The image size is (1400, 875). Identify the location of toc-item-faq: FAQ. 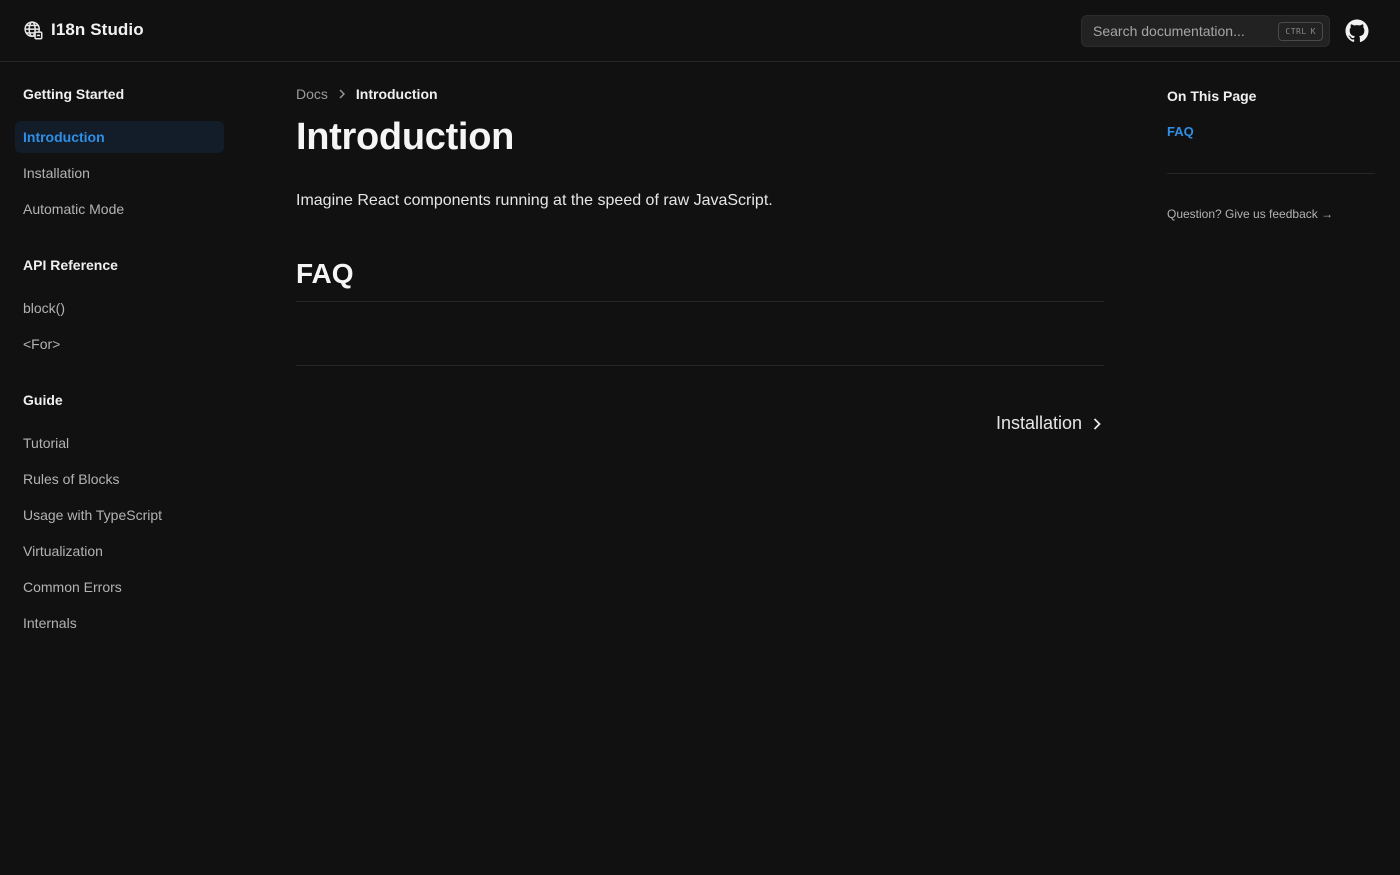
(1180, 131).